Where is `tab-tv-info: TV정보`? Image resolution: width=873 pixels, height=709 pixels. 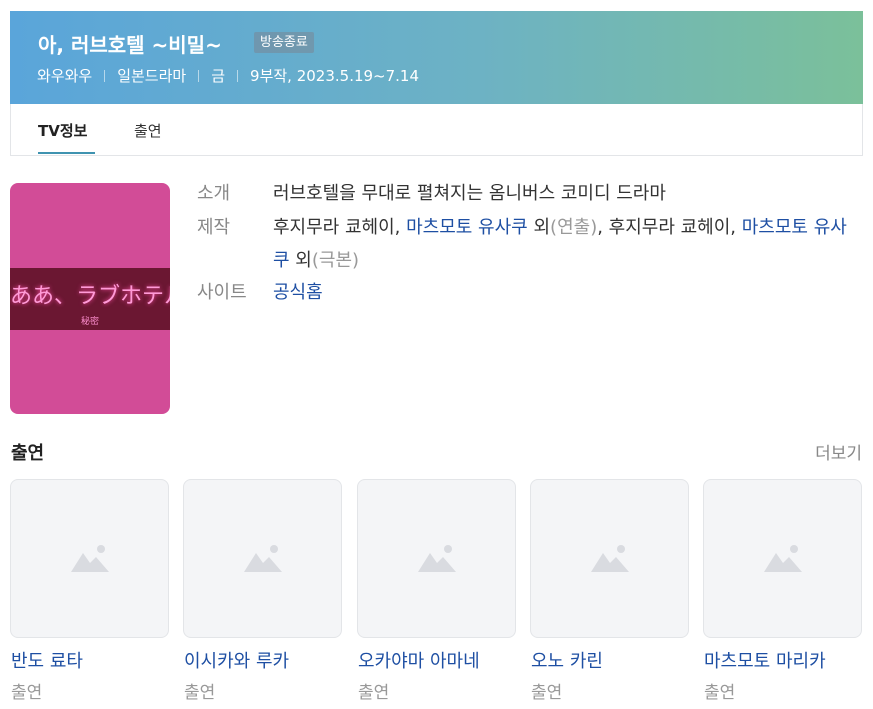 tab-tv-info: TV정보 is located at coordinates (62, 130).